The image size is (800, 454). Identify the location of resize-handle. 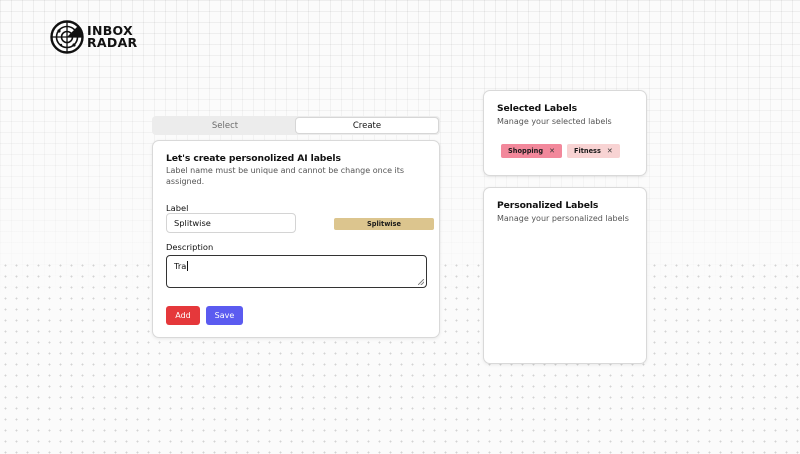
(421, 282).